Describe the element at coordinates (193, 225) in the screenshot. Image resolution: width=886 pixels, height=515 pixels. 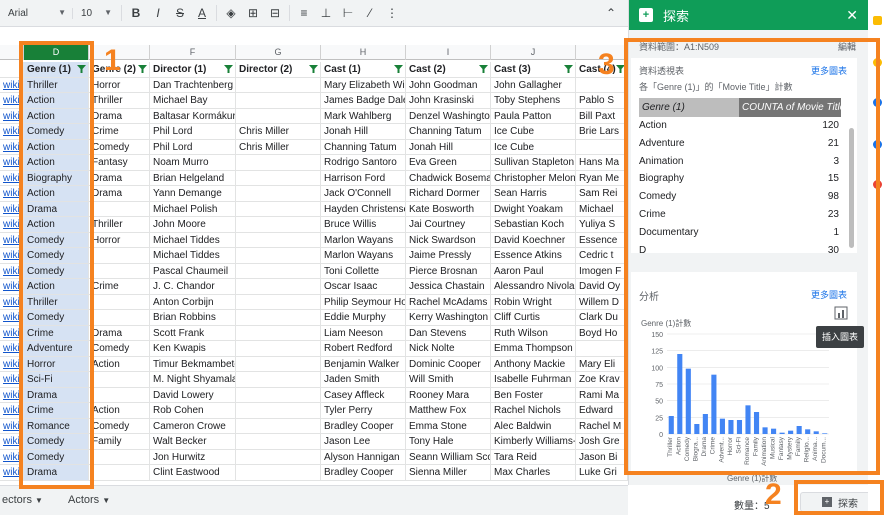
I see `table-cell: John Moore` at that location.